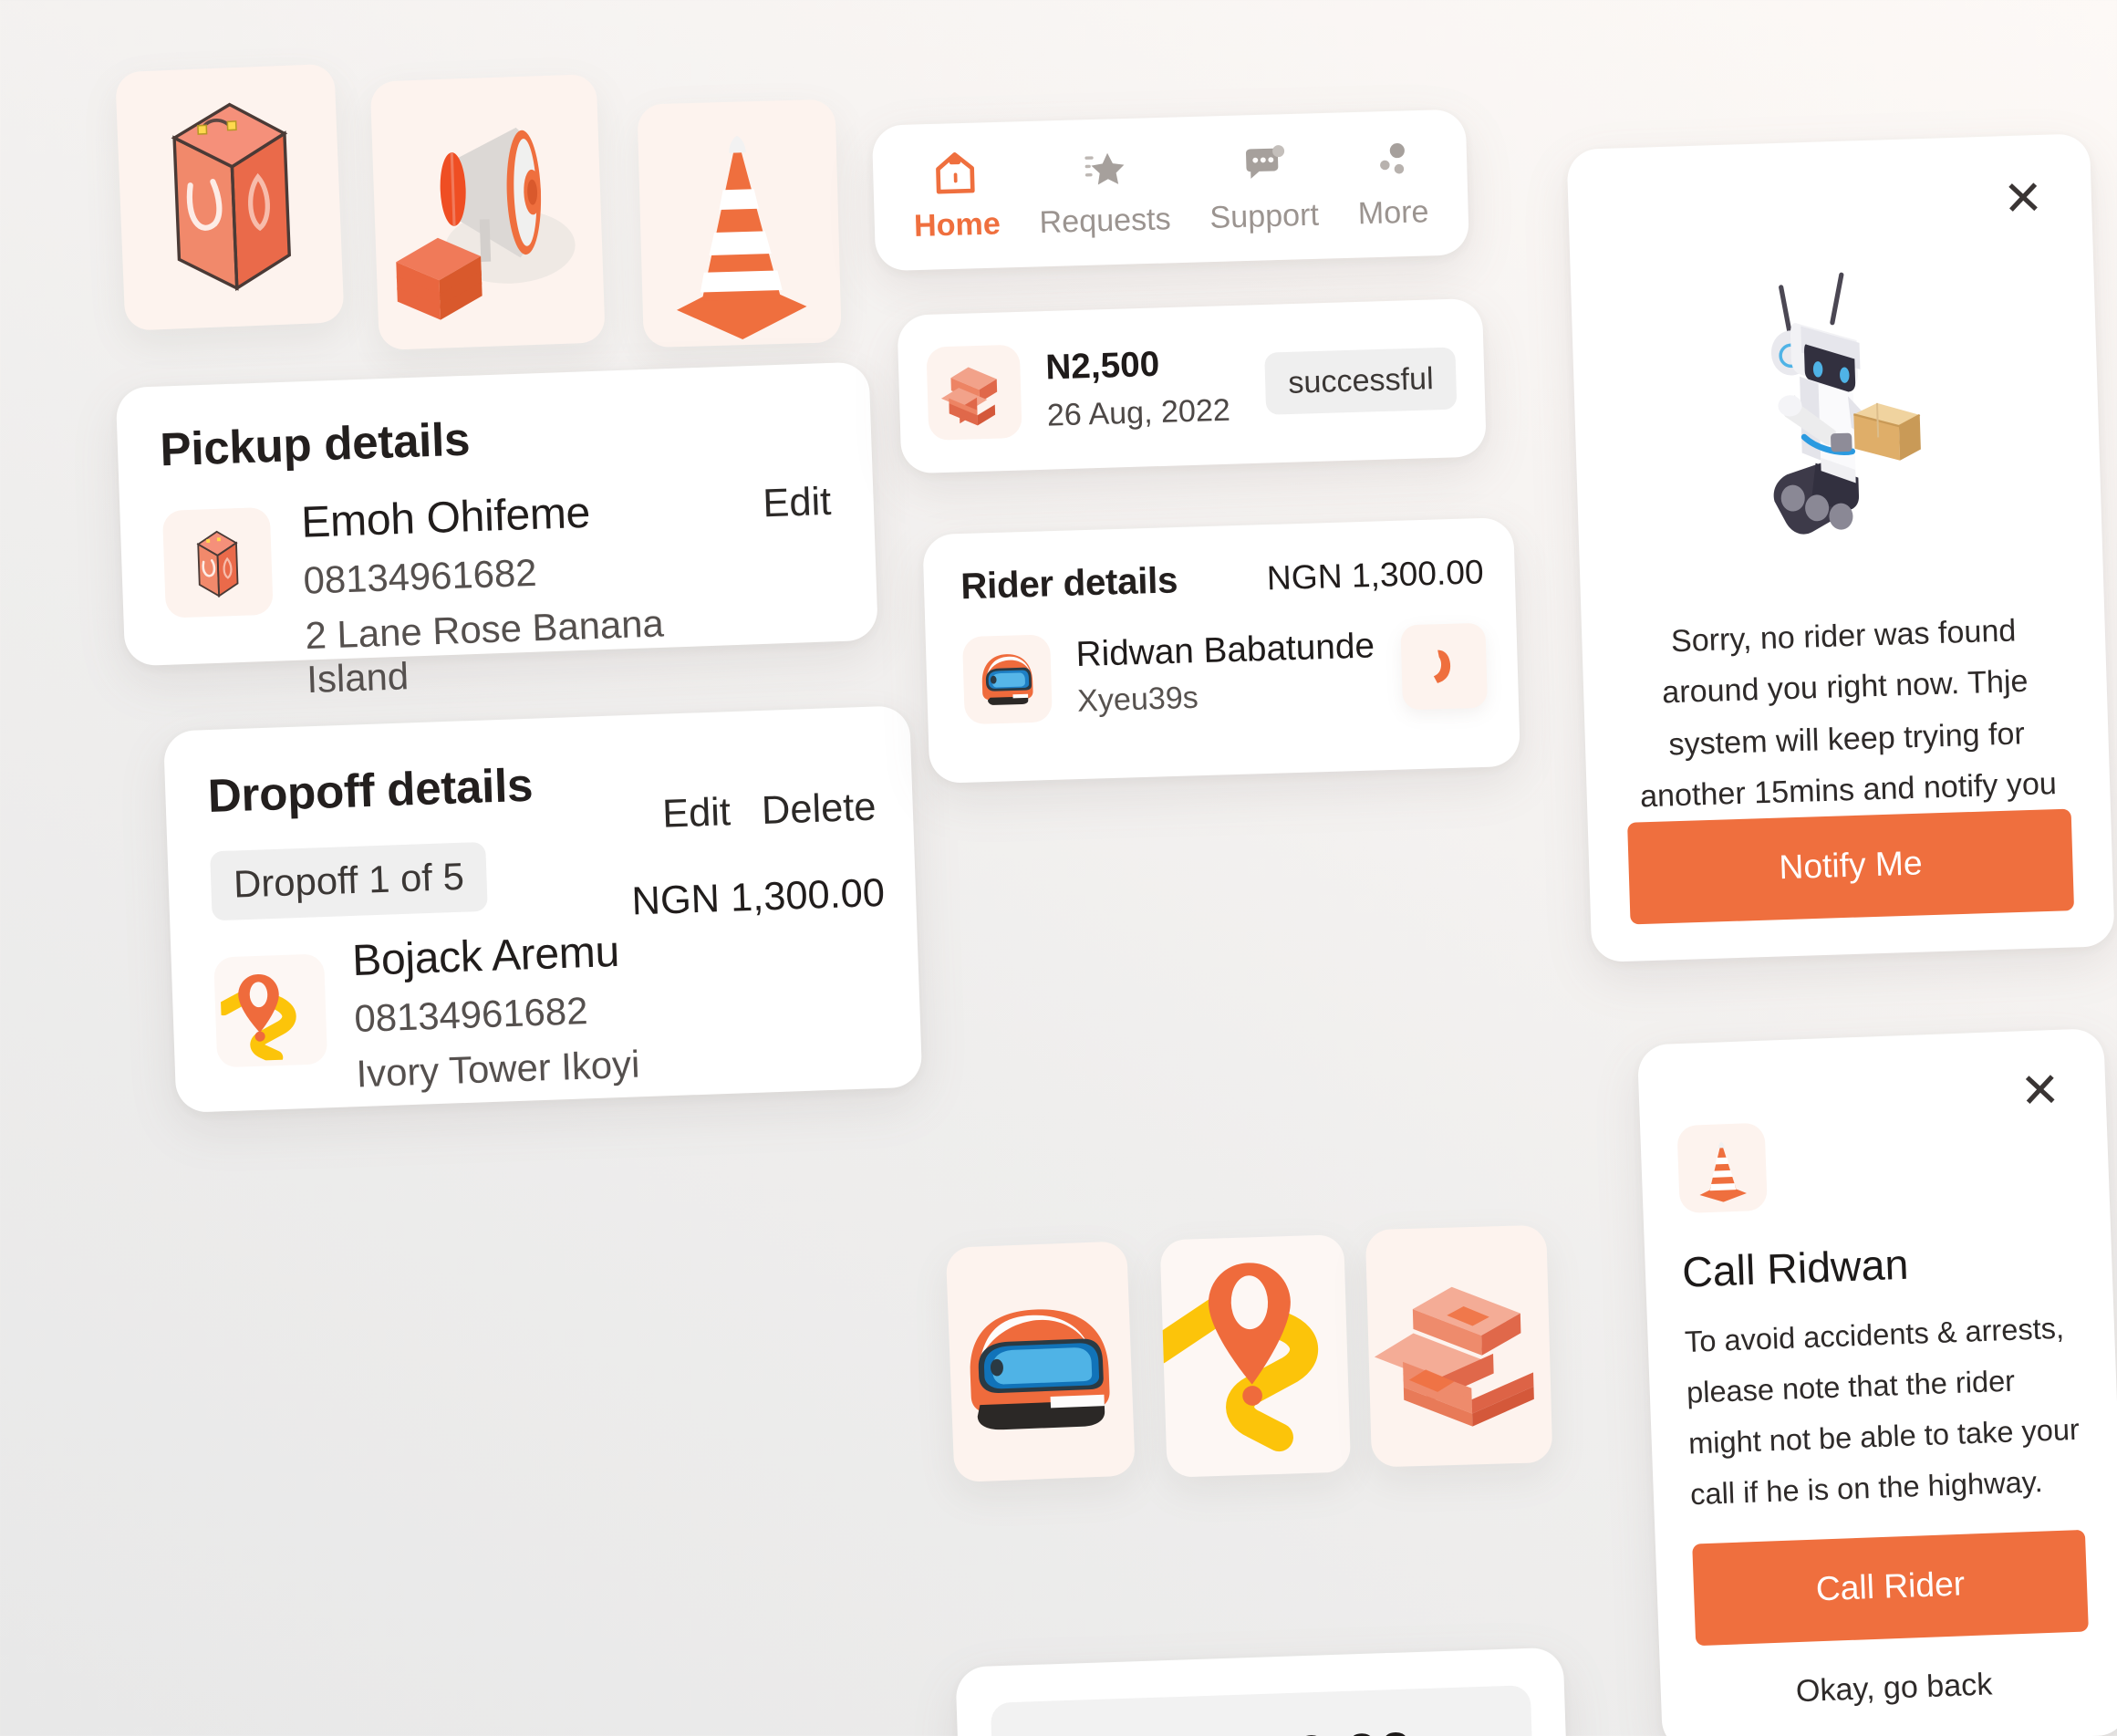  Describe the element at coordinates (1069, 583) in the screenshot. I see `rider-details-title: Rider details` at that location.